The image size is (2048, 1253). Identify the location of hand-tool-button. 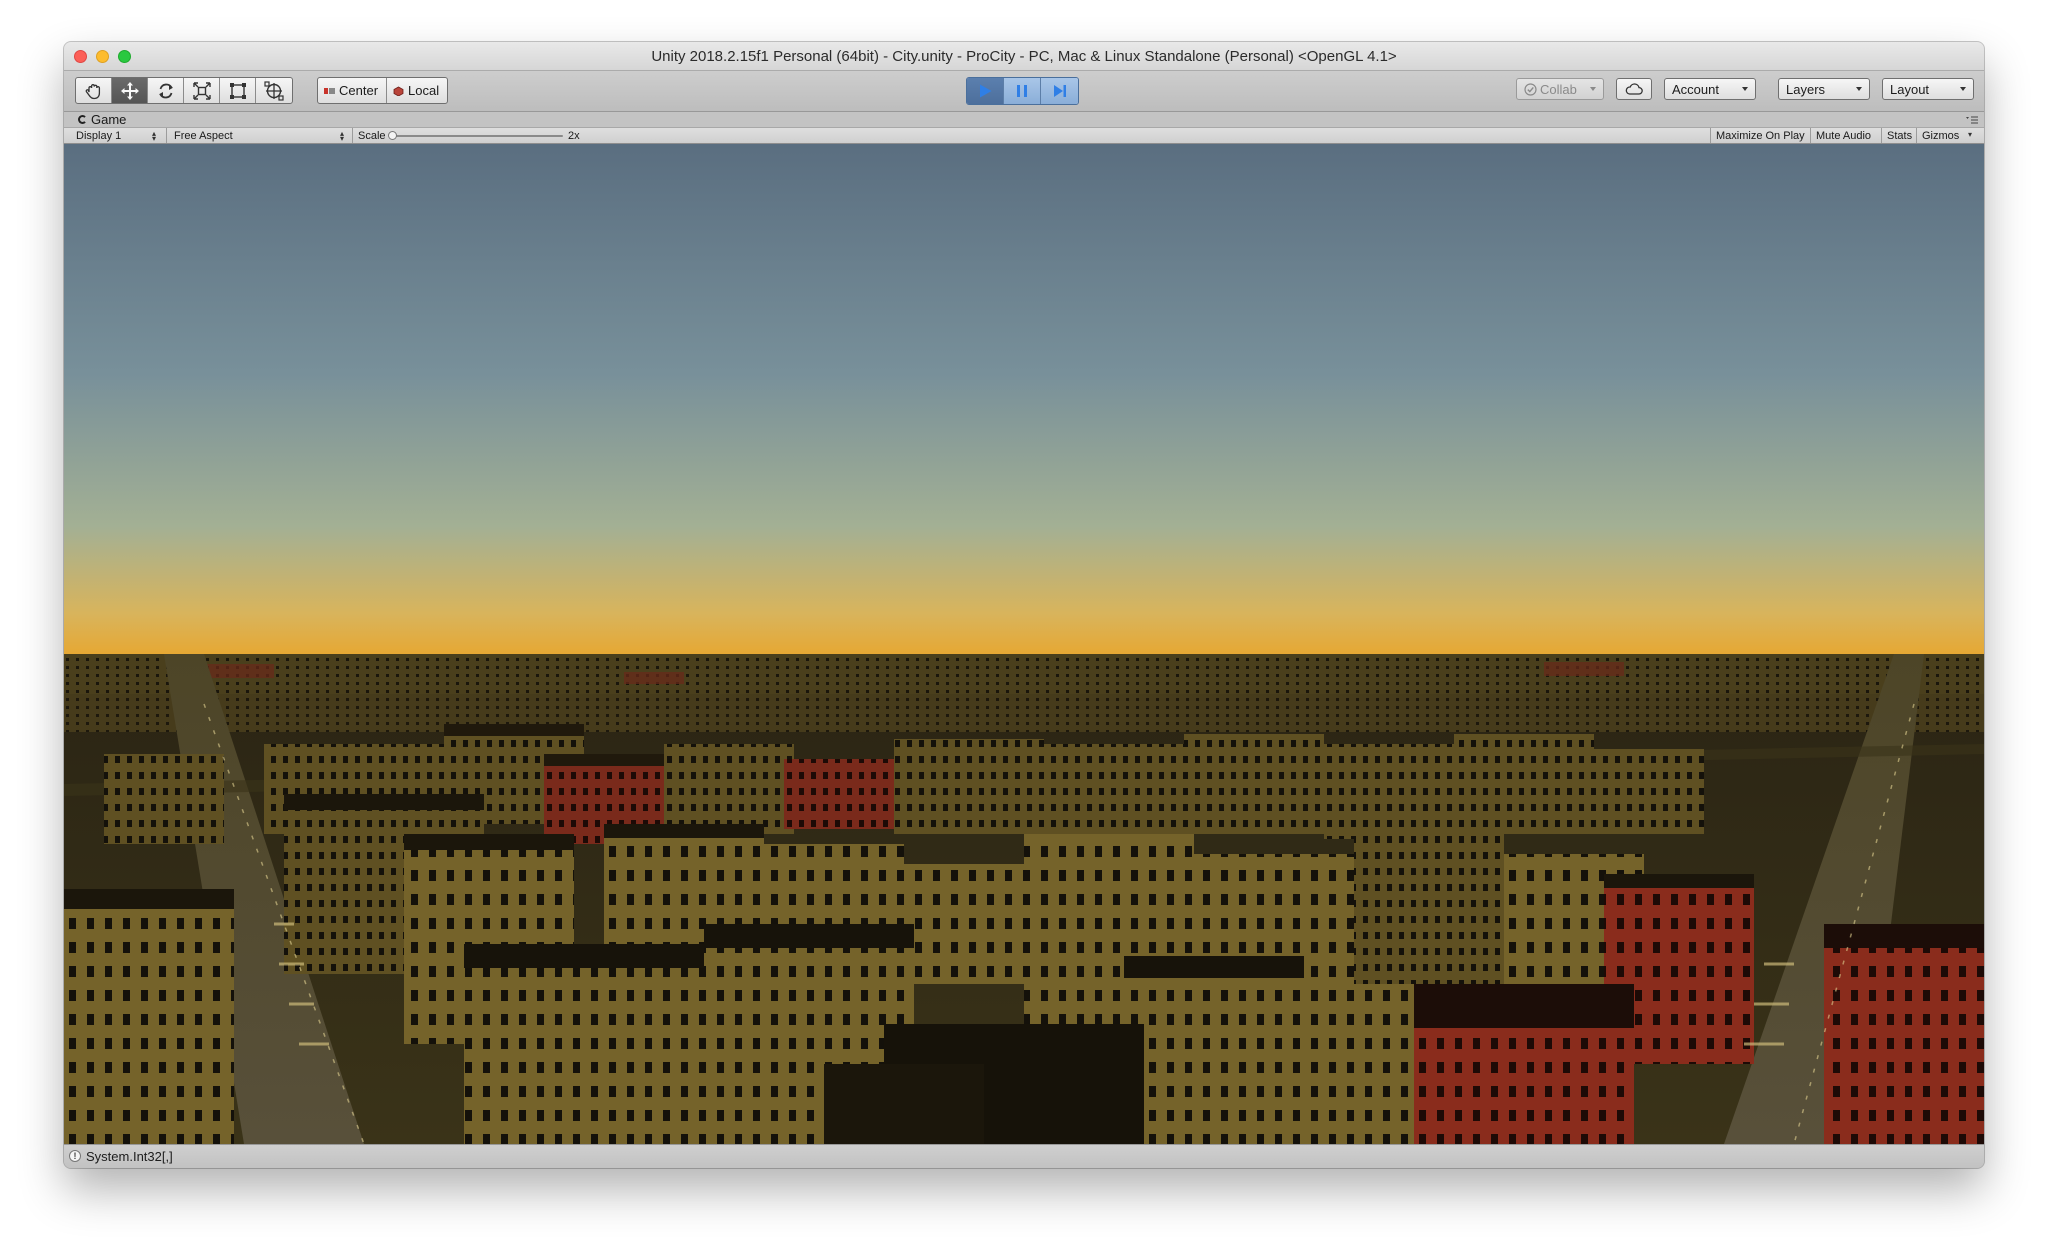
(94, 90).